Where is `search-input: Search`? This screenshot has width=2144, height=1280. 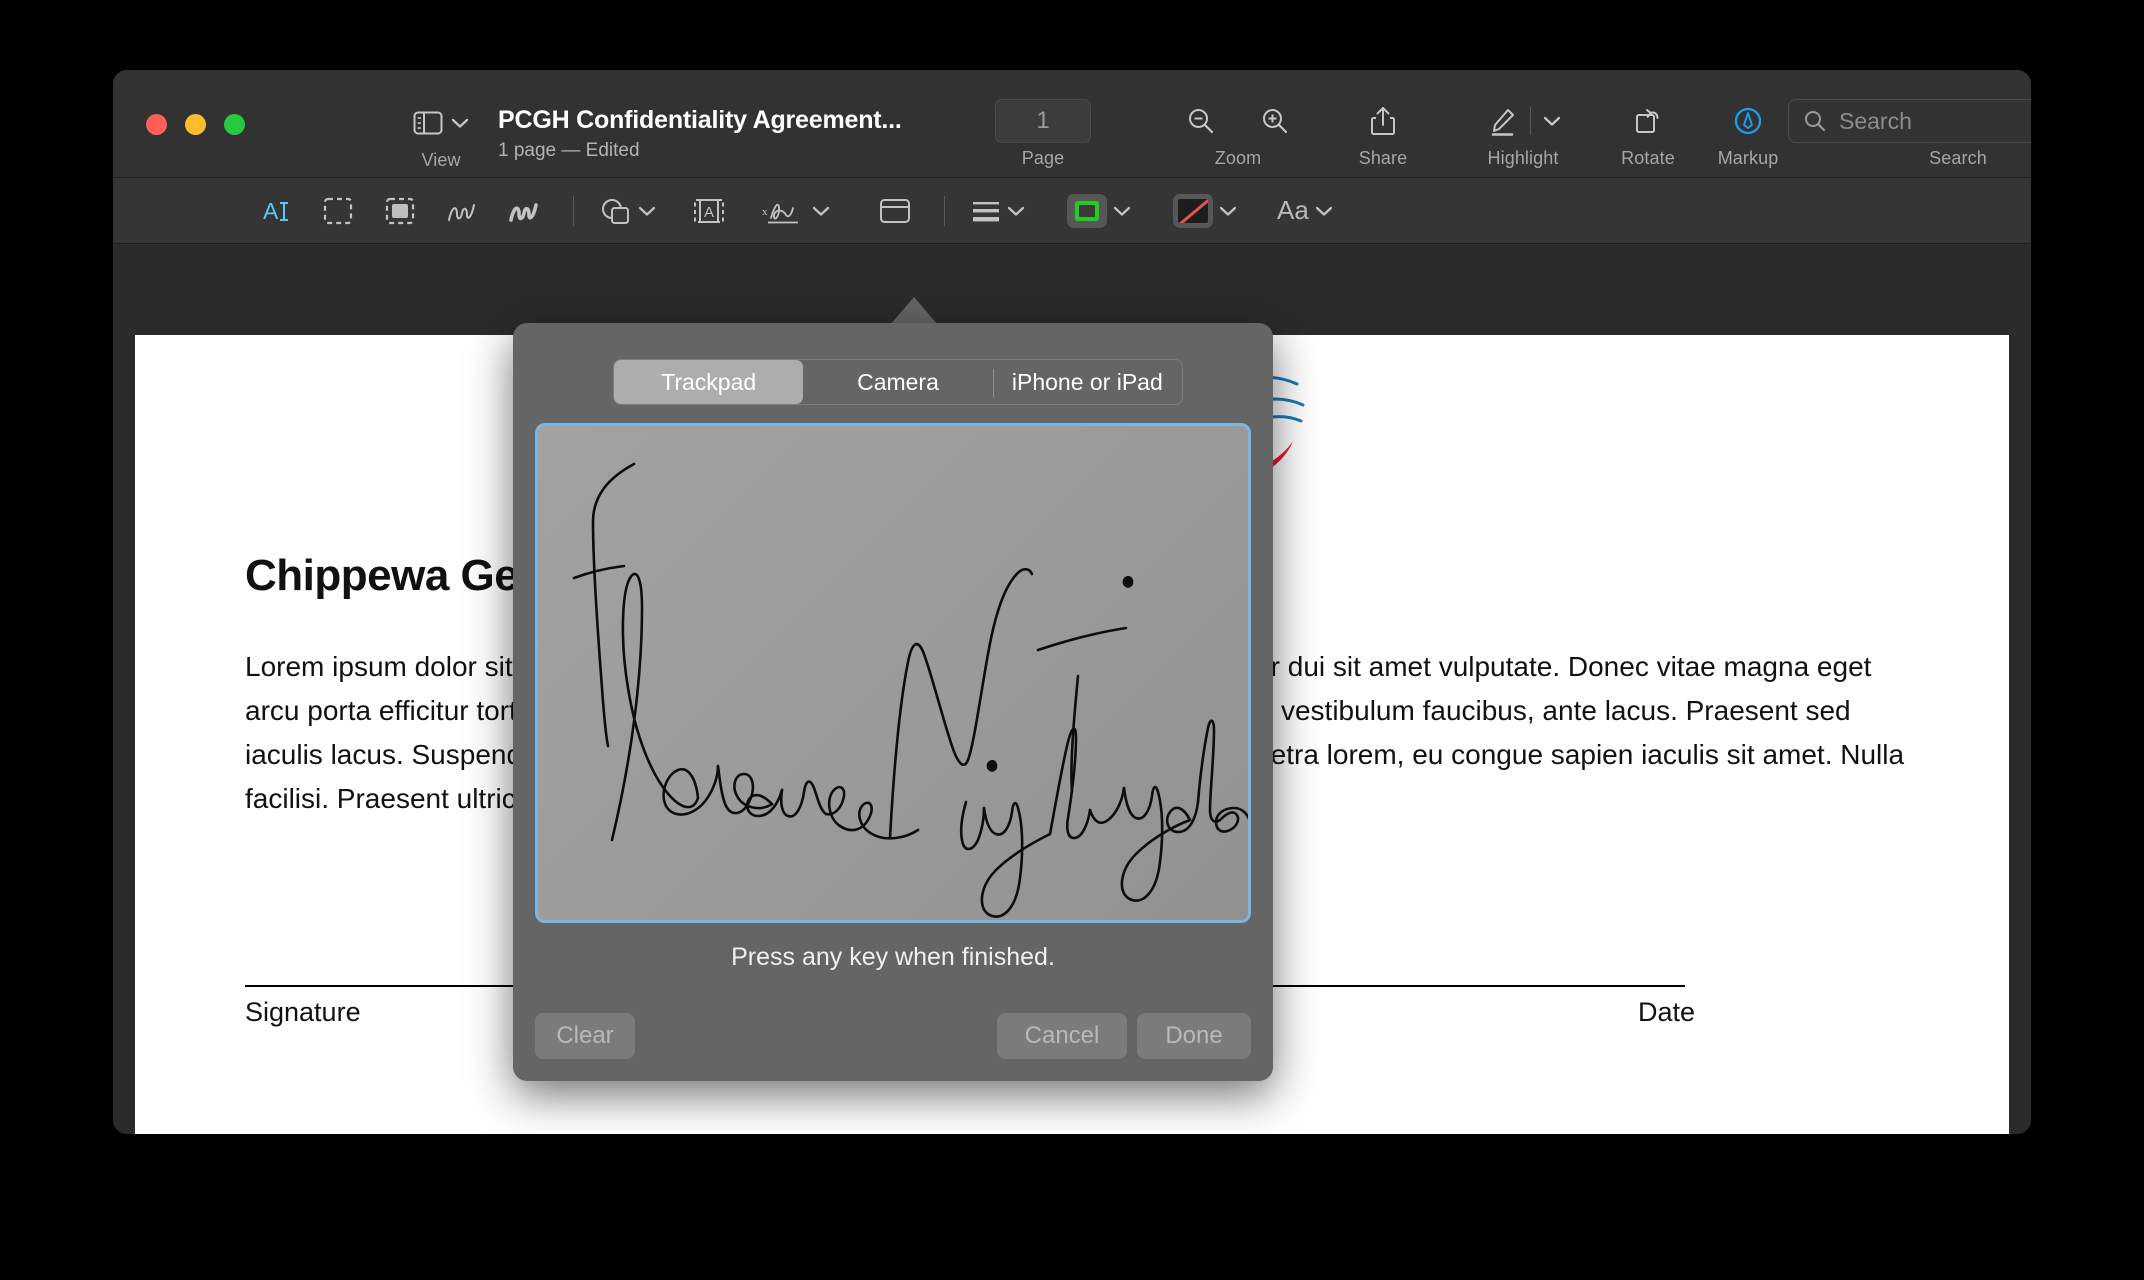 search-input: Search is located at coordinates (1909, 121).